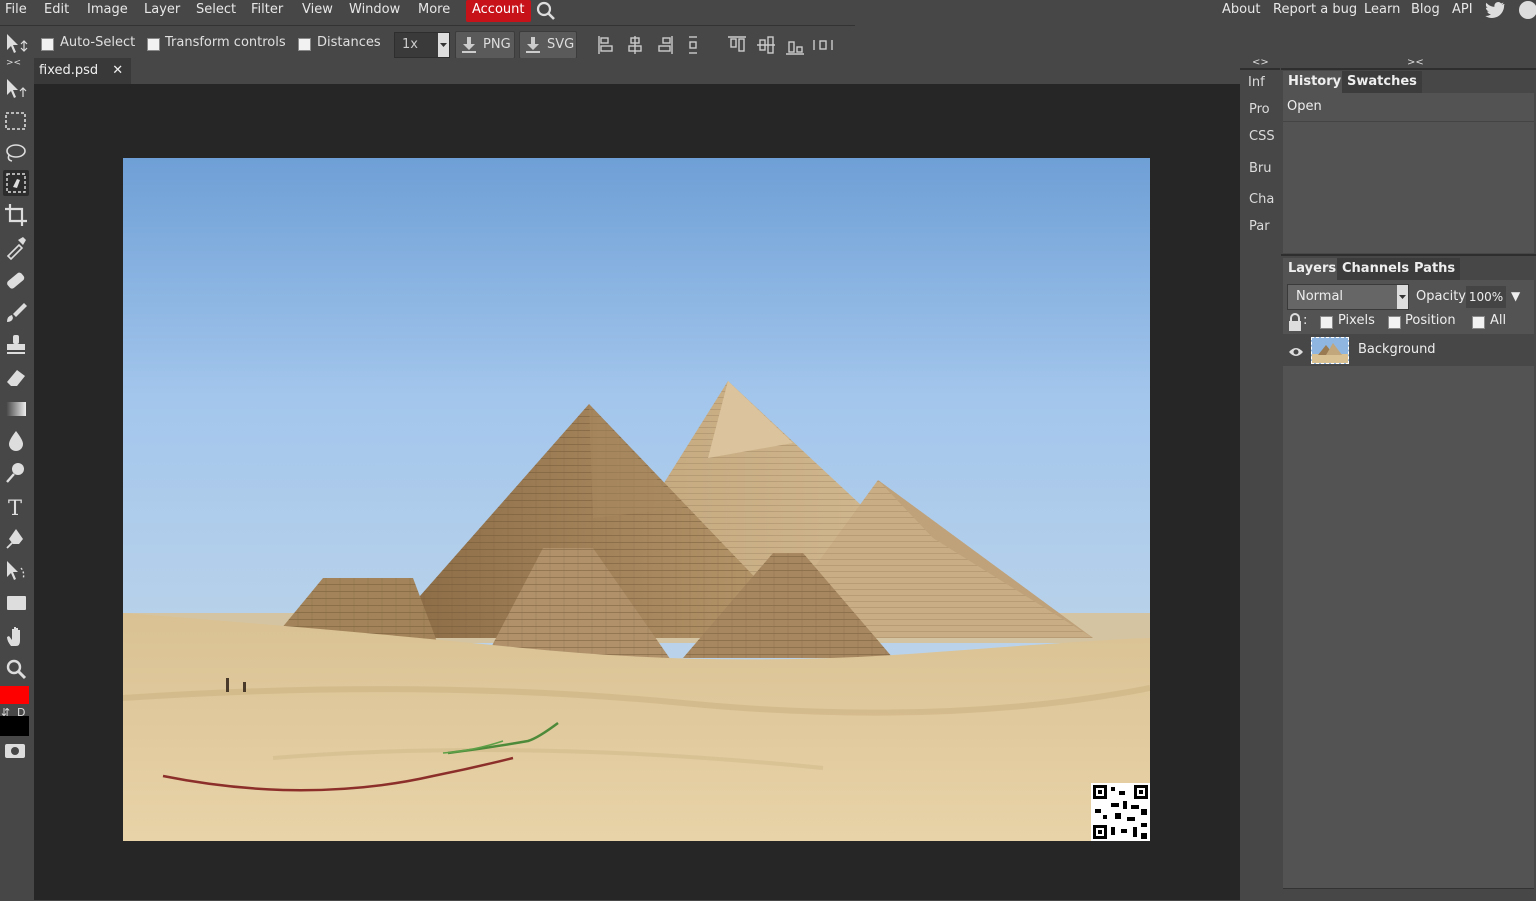 This screenshot has height=901, width=1536. Describe the element at coordinates (13, 63) in the screenshot. I see `tools-panel-collapse: ><` at that location.